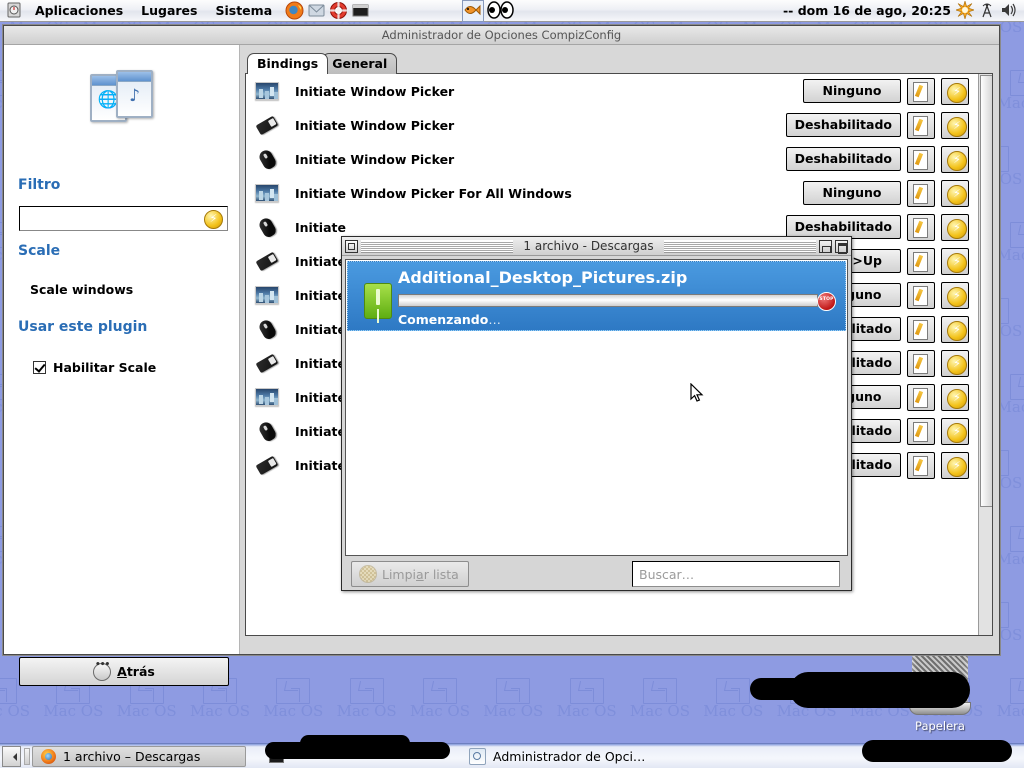 The width and height of the screenshot is (1024, 768). I want to click on task-downloads: 1 archivo – Descargas, so click(139, 756).